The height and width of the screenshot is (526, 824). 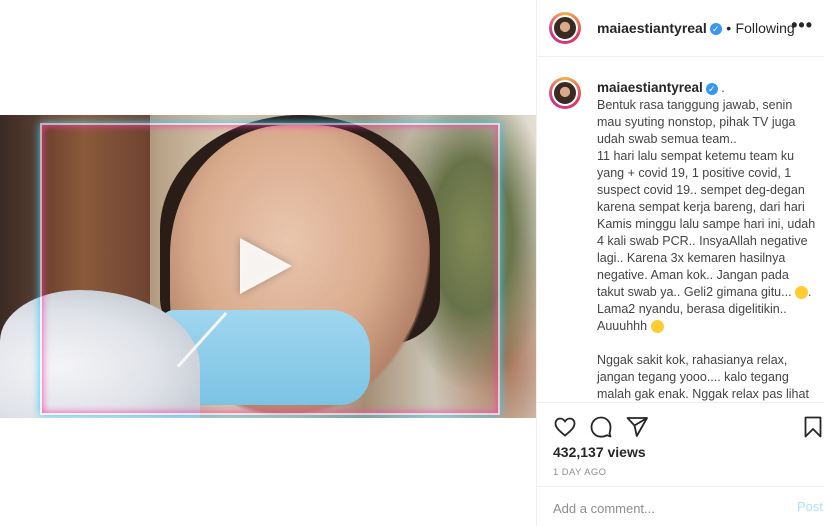 I want to click on comment-icon, so click(x=601, y=427).